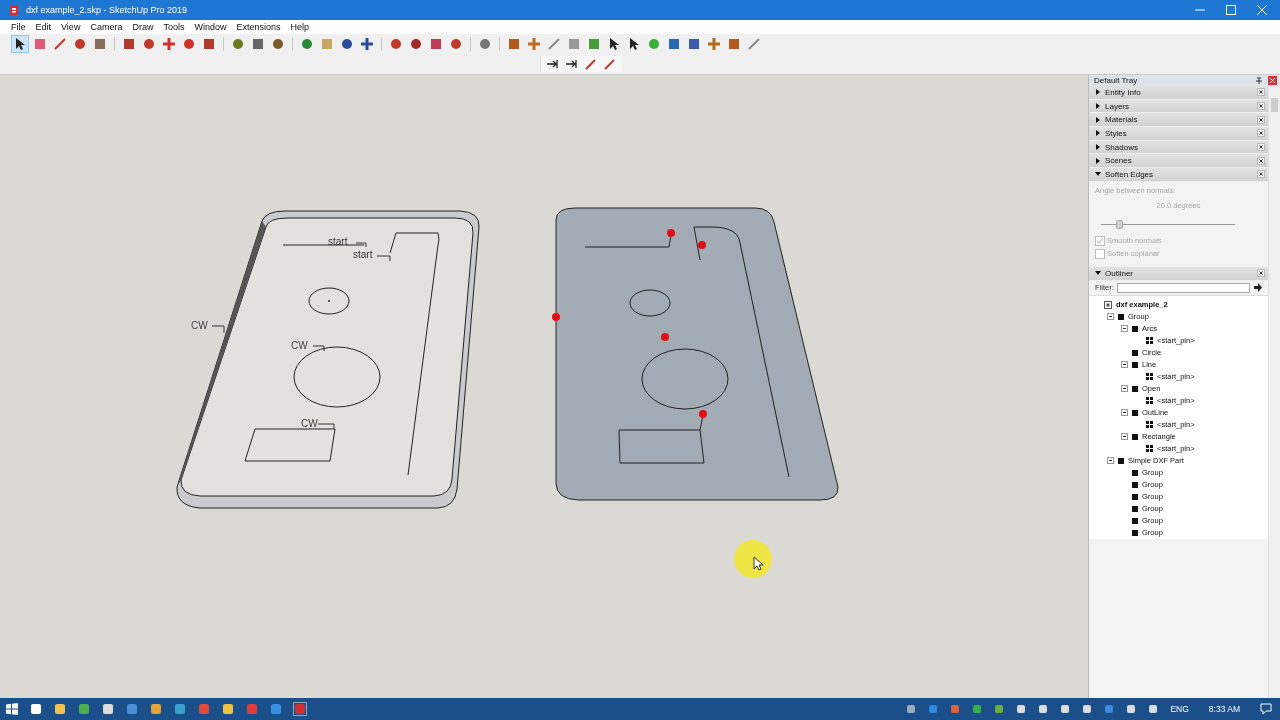 Image resolution: width=1280 pixels, height=720 pixels. What do you see at coordinates (14, 10) in the screenshot?
I see `app-logo-icon` at bounding box center [14, 10].